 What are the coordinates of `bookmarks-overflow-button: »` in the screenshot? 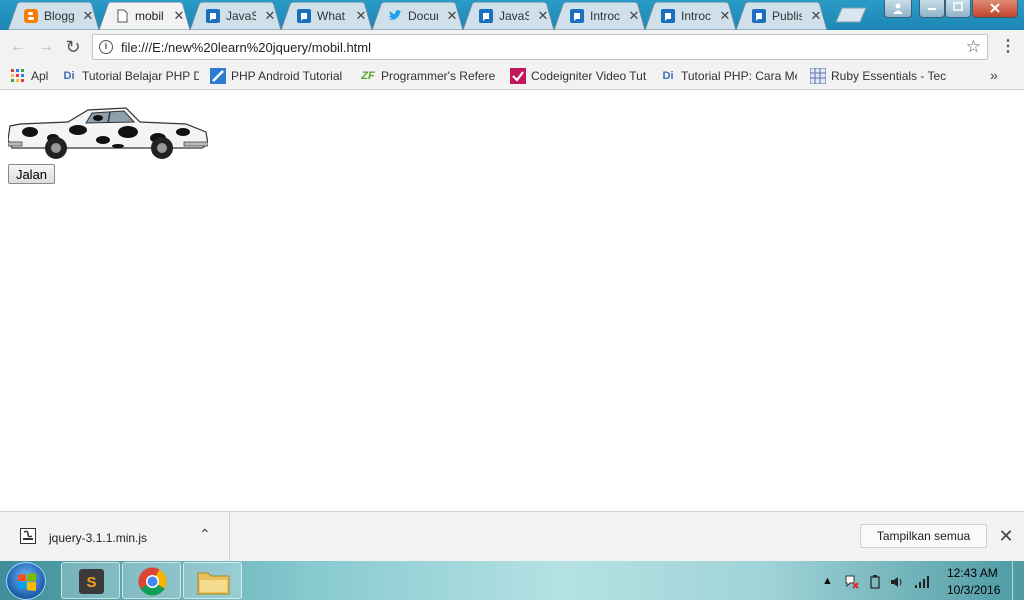 It's located at (994, 75).